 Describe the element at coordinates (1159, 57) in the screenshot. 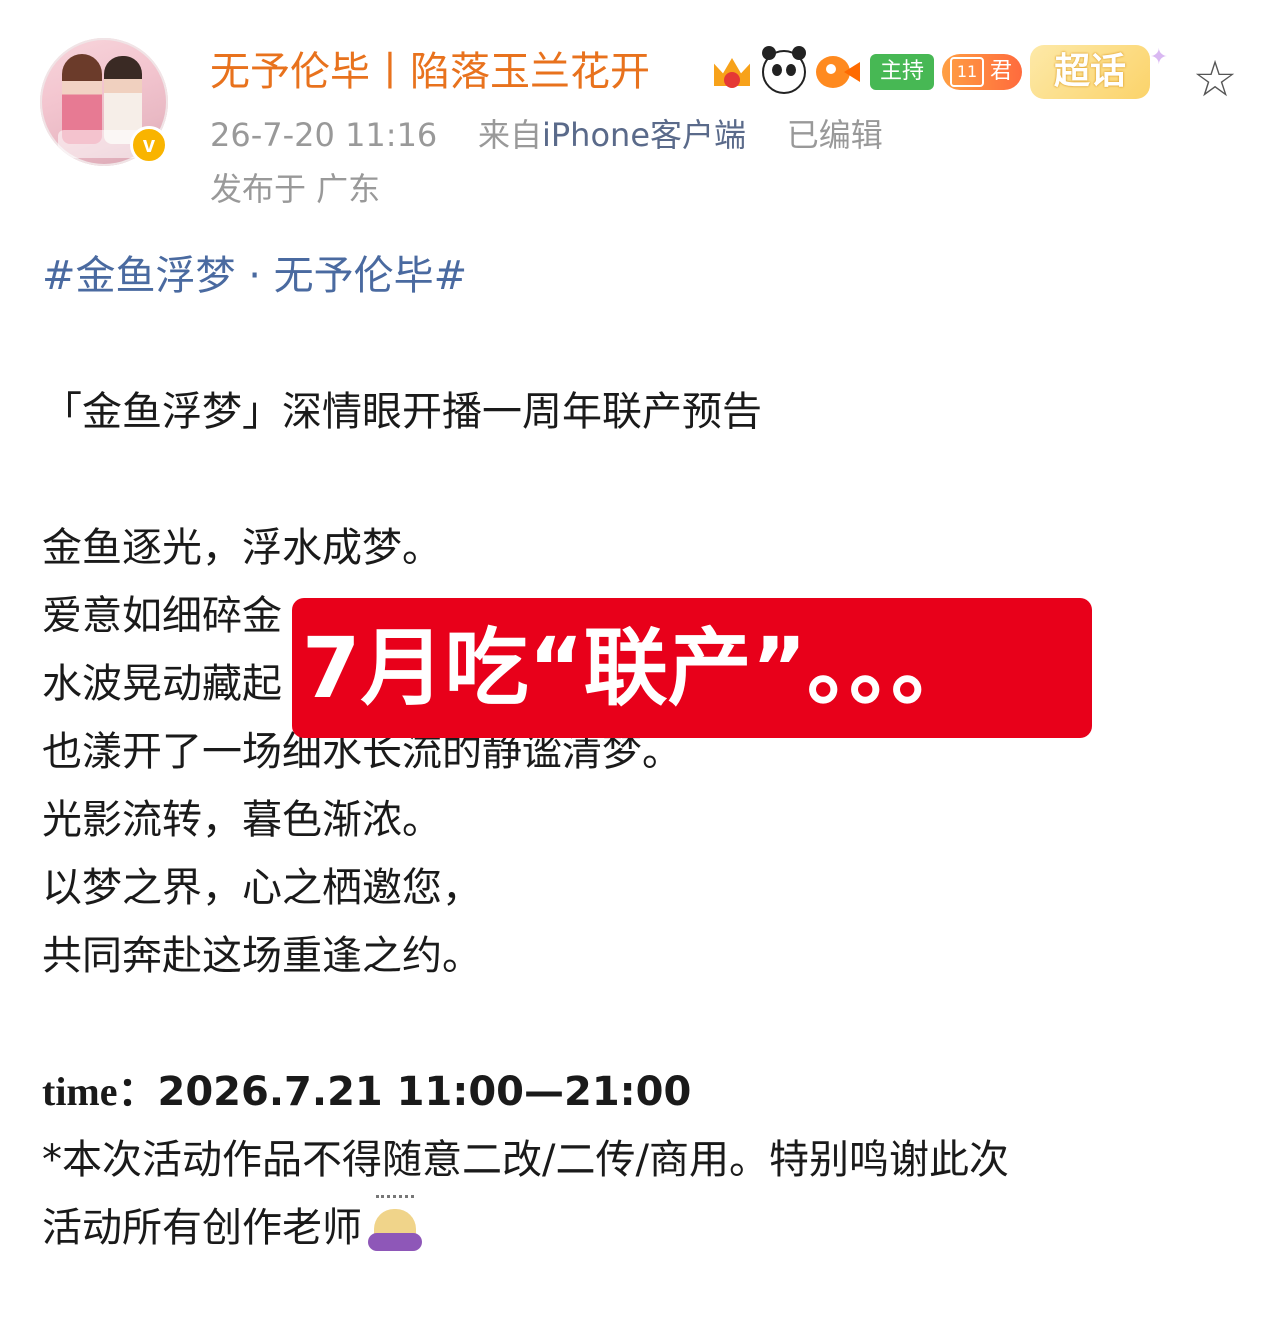

I see `sparkle-icon: ✦` at that location.